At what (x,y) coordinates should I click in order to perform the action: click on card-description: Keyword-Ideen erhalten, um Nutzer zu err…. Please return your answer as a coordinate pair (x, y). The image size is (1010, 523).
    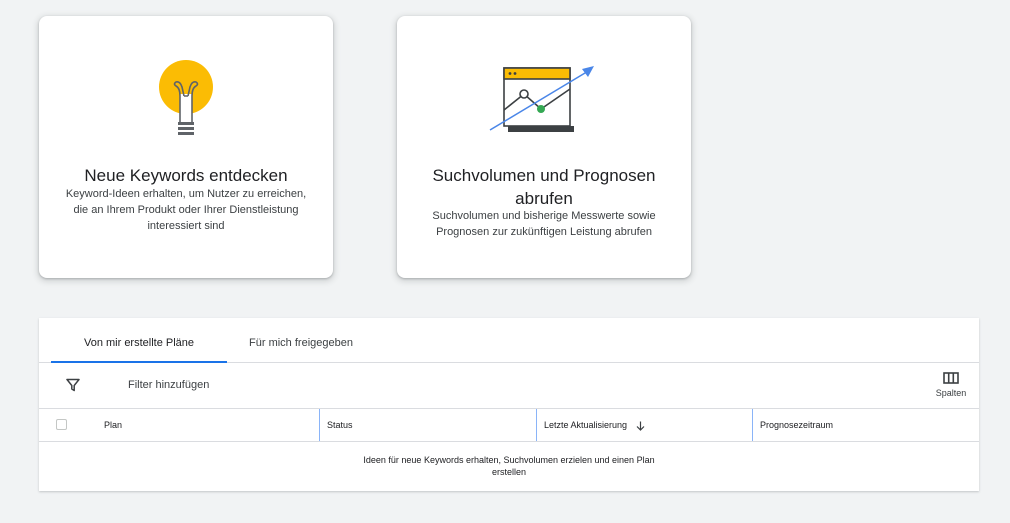
    Looking at the image, I should click on (186, 210).